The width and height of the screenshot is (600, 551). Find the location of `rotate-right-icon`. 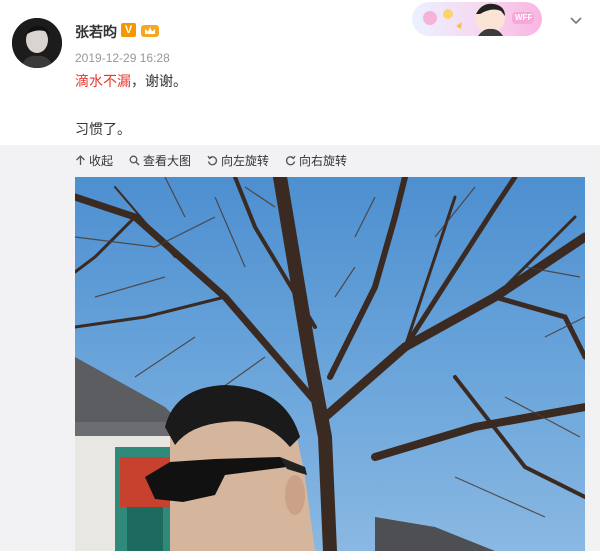

rotate-right-icon is located at coordinates (290, 160).